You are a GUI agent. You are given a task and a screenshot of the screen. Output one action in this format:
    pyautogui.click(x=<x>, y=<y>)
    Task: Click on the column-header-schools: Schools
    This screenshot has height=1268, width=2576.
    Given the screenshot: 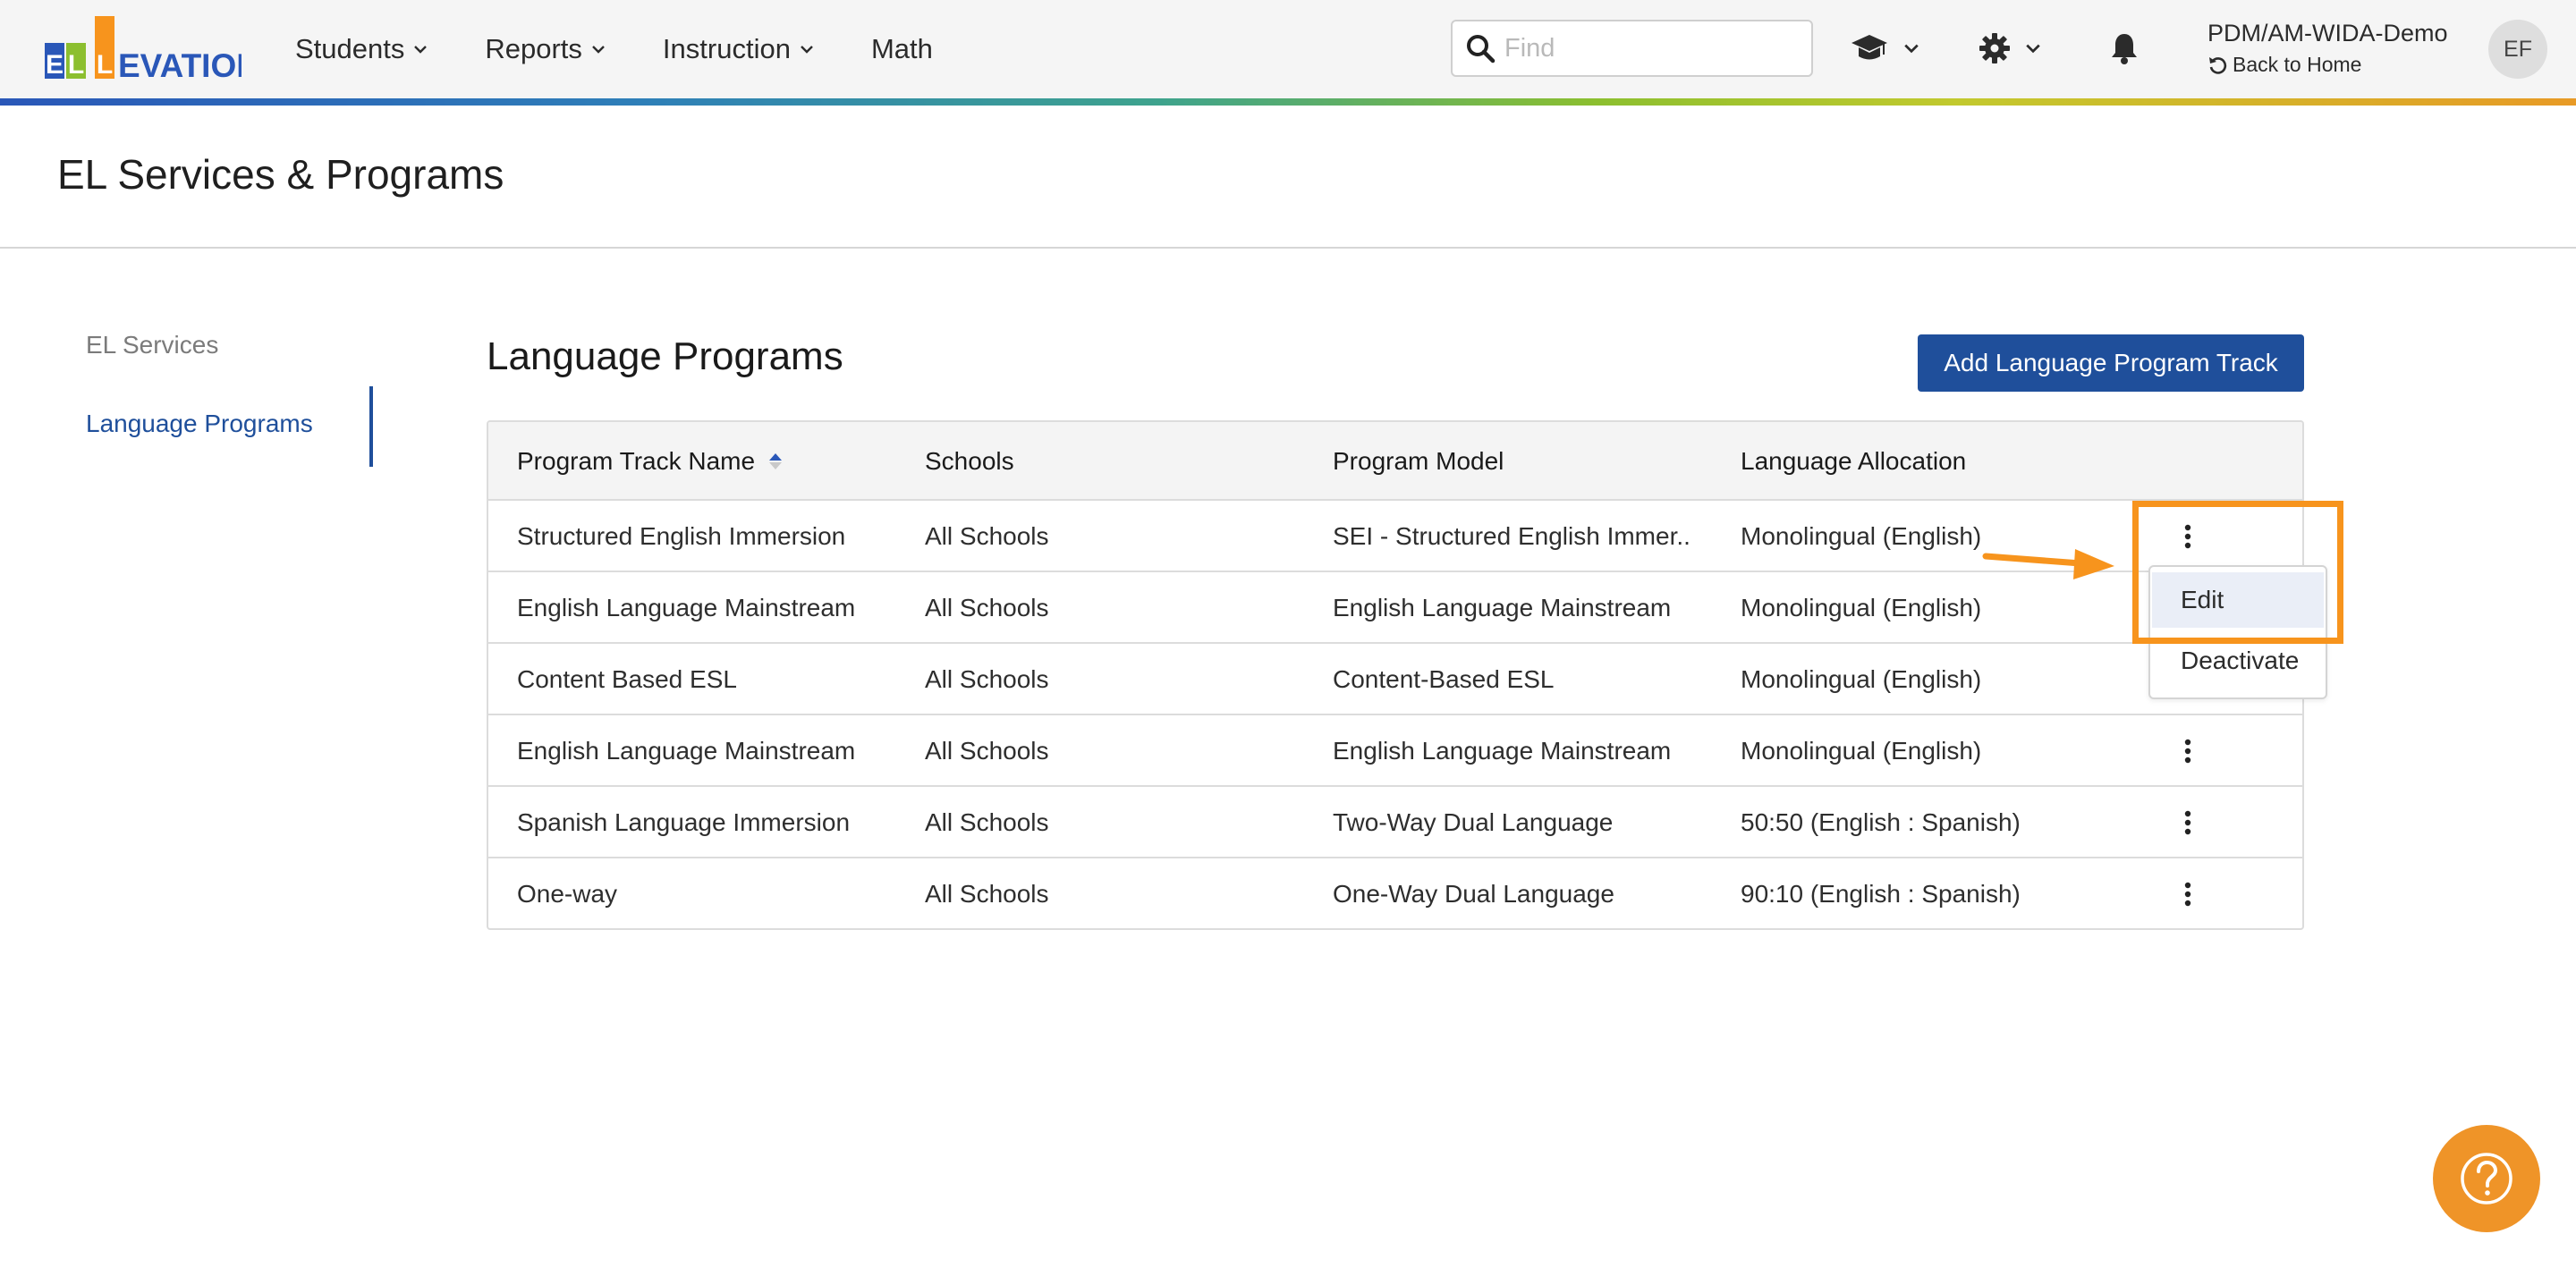 What is the action you would take?
    pyautogui.click(x=969, y=462)
    